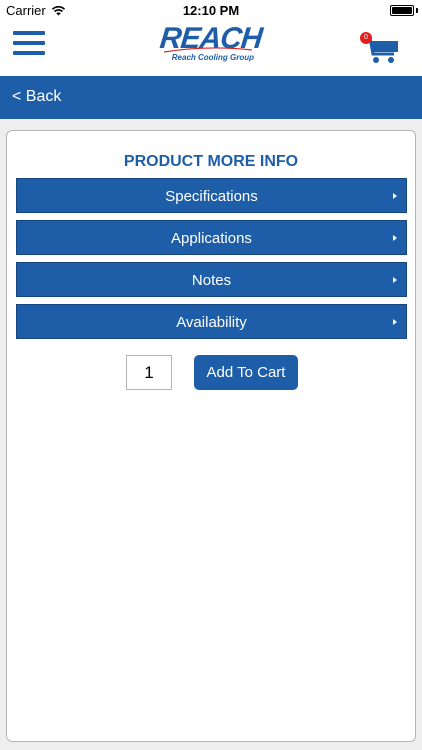 Image resolution: width=422 pixels, height=750 pixels. I want to click on accordion-label: Notes, so click(211, 280).